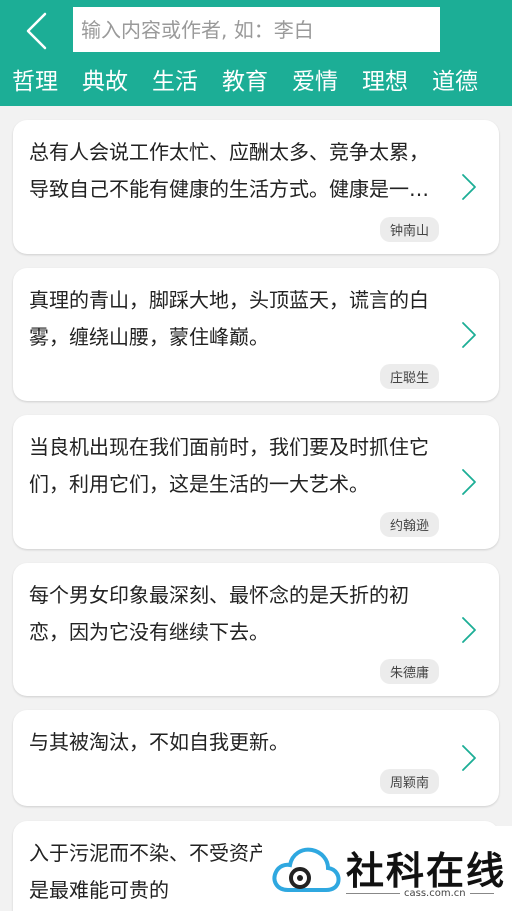 Image resolution: width=512 pixels, height=911 pixels. I want to click on author-tag: 钟南山, so click(409, 229).